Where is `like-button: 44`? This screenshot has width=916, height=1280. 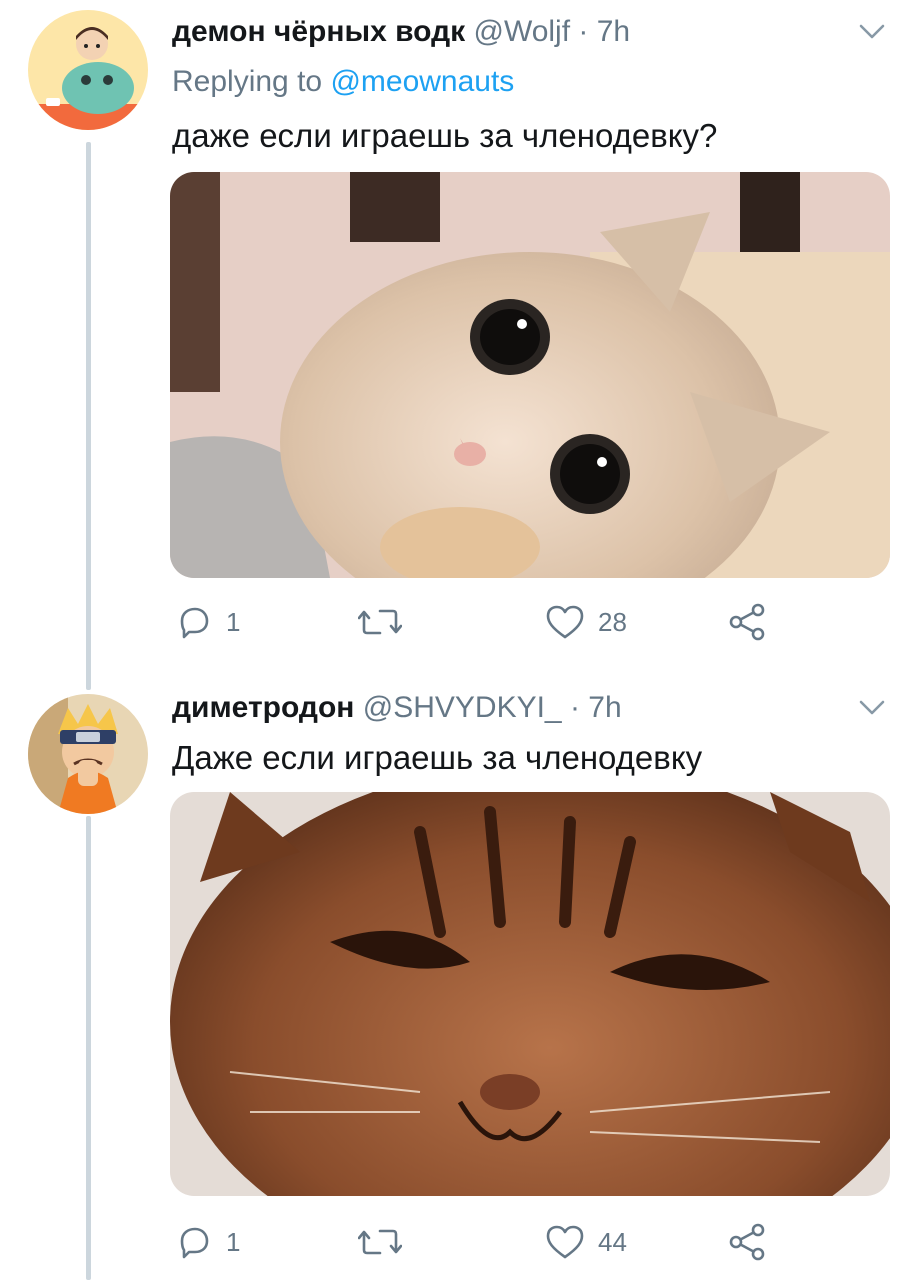 like-button: 44 is located at coordinates (586, 1242).